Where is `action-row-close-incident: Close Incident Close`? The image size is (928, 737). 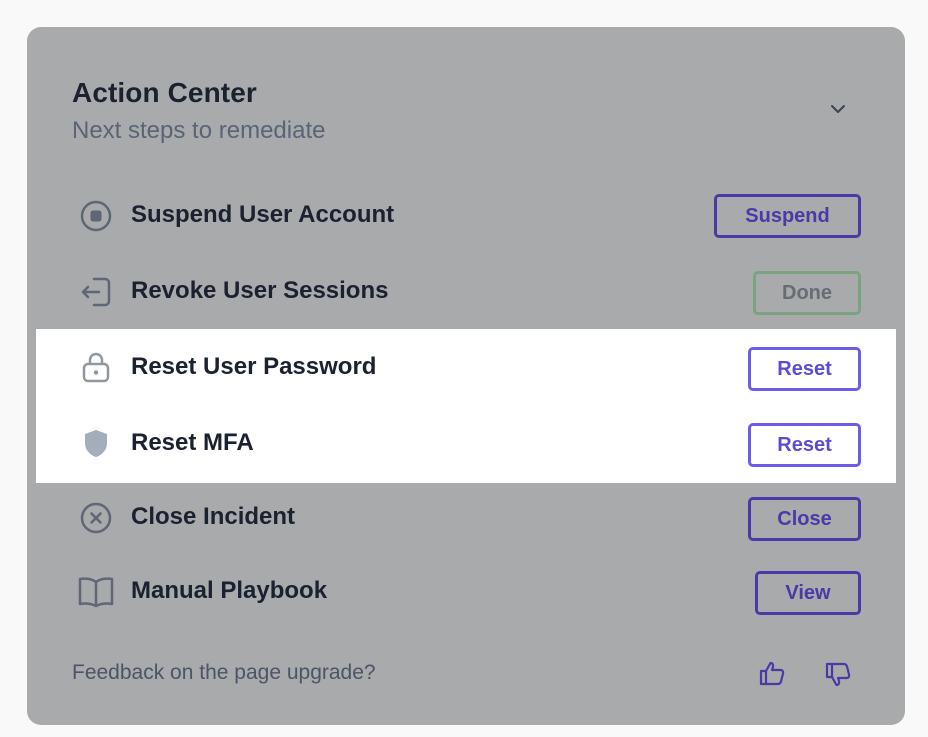 action-row-close-incident: Close Incident Close is located at coordinates (466, 519).